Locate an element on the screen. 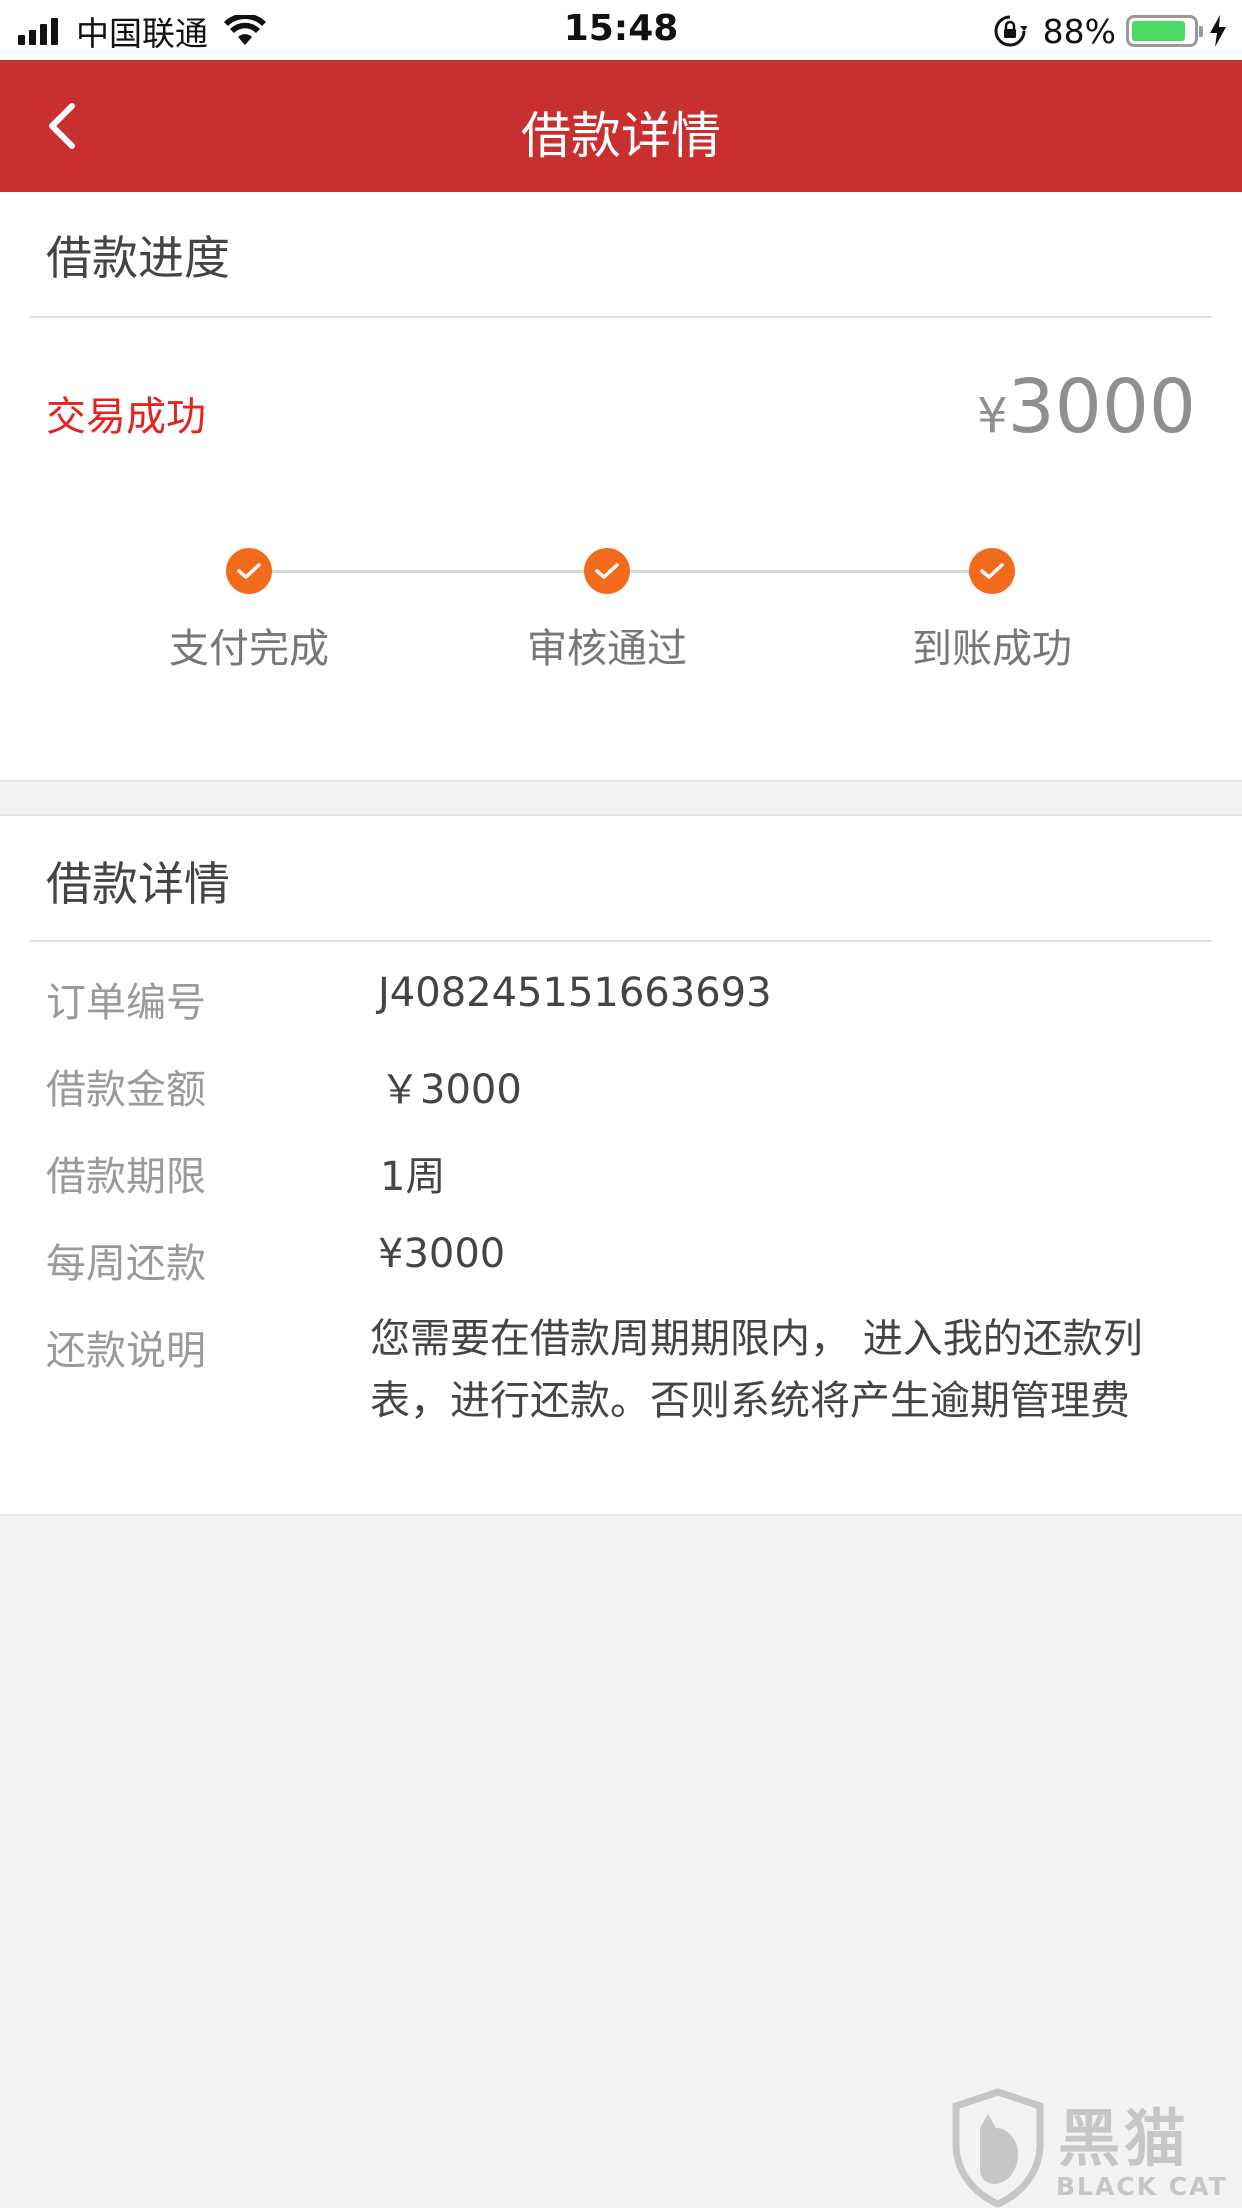 This screenshot has width=1242, height=2208. battery-percent: 88% is located at coordinates (1079, 31).